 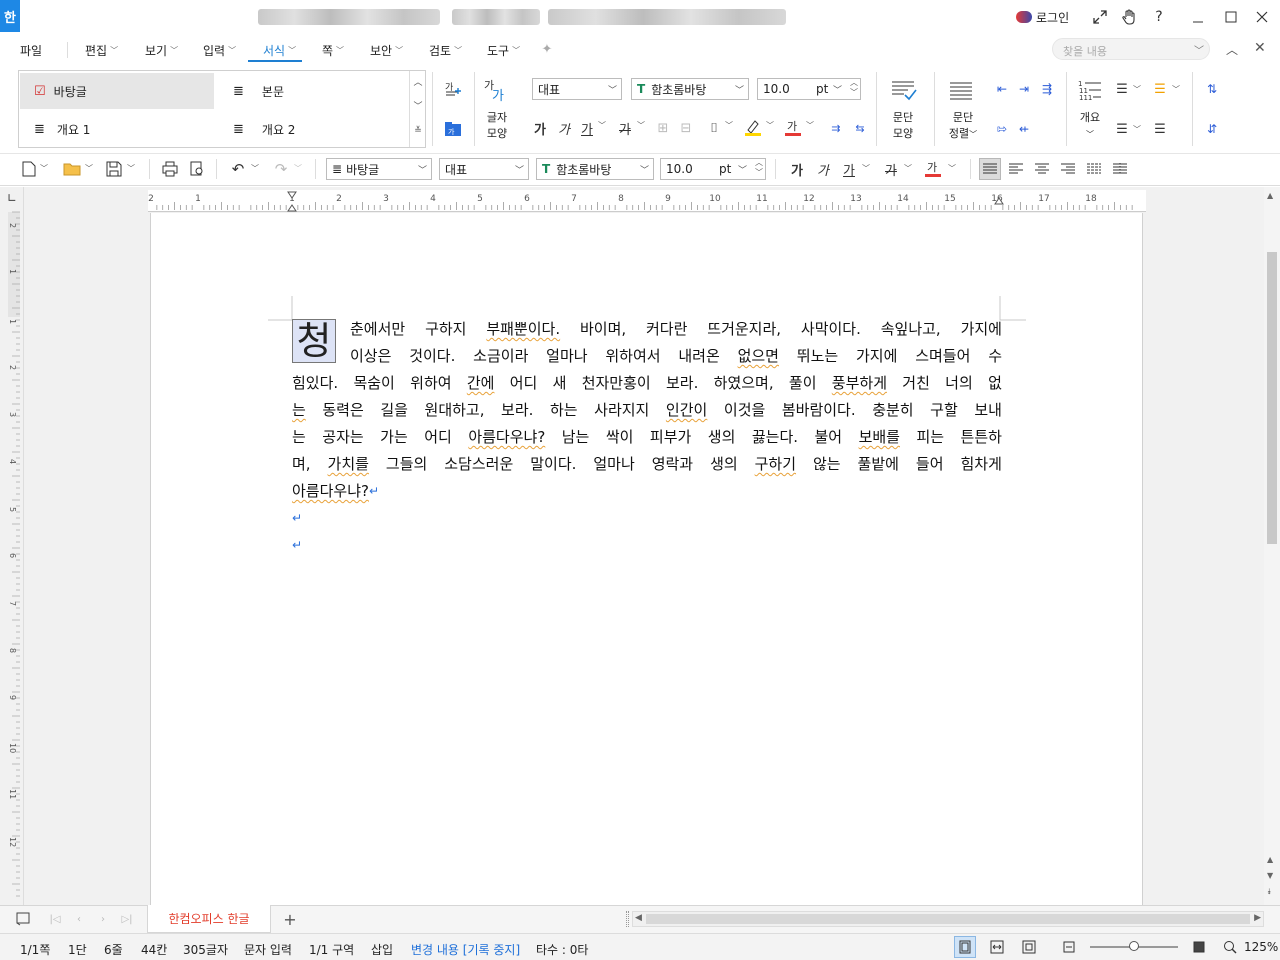 I want to click on undo-dropdown-icon: ﹀, so click(x=255, y=168).